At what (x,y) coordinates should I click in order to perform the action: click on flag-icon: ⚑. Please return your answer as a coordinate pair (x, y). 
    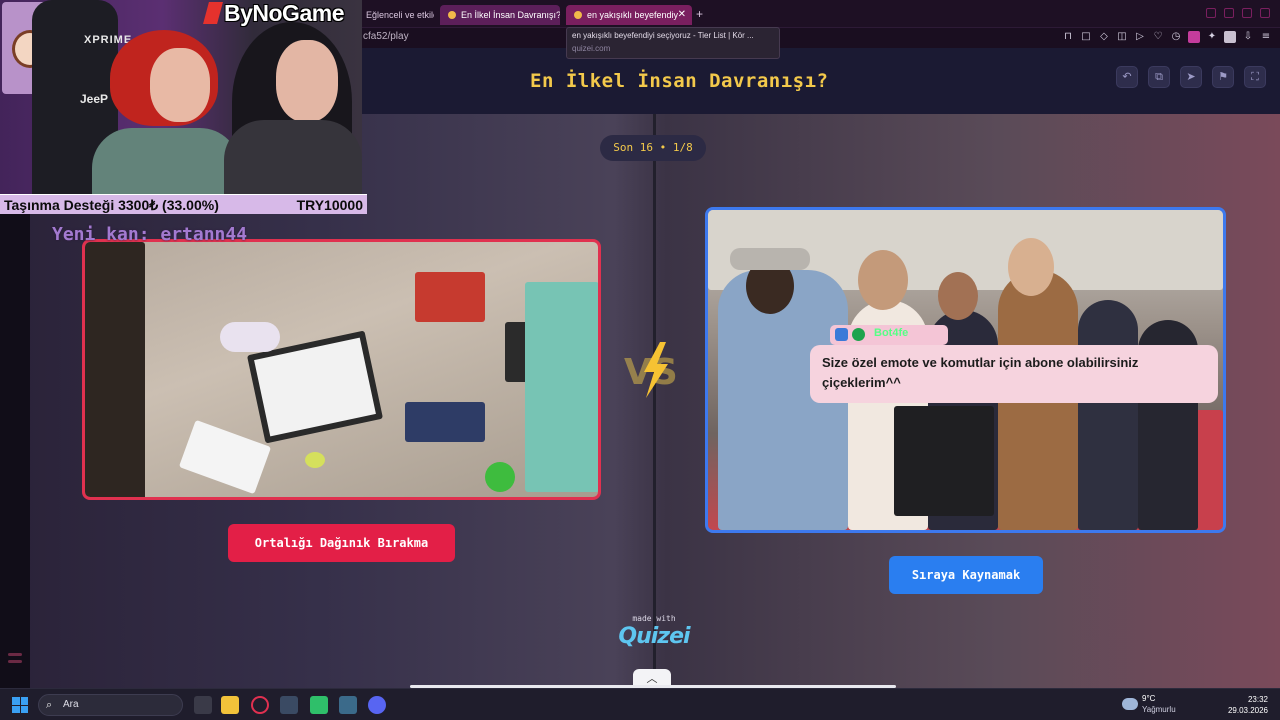
    Looking at the image, I should click on (1223, 77).